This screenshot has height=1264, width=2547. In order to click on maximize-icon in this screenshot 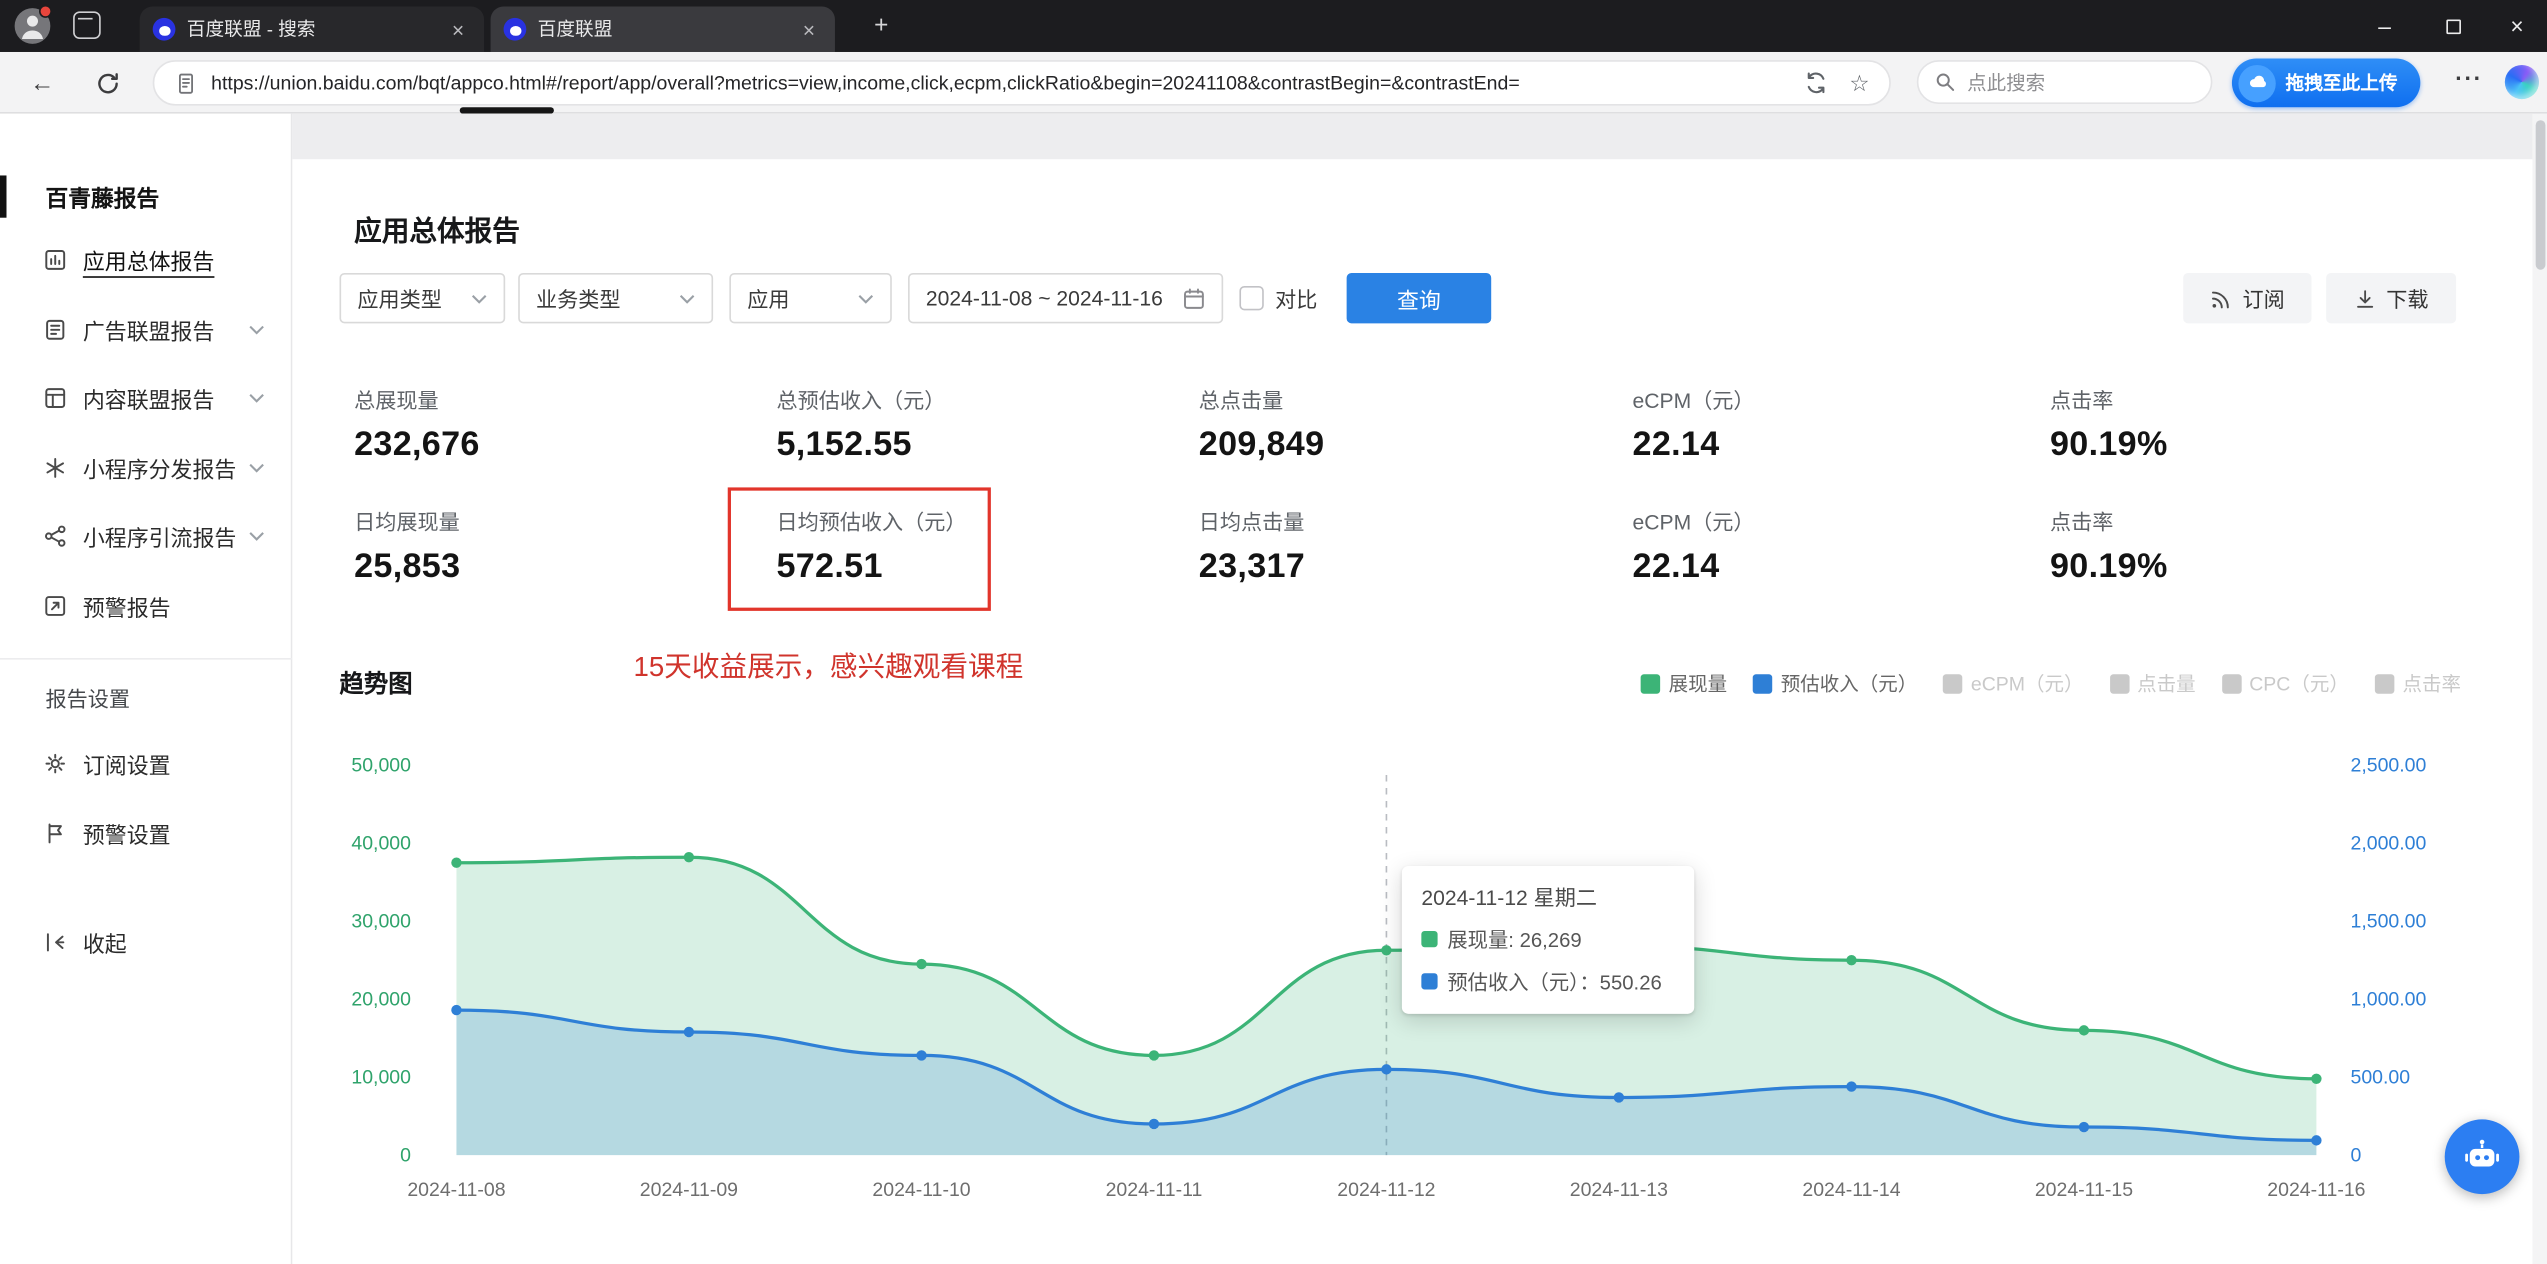, I will do `click(2453, 26)`.